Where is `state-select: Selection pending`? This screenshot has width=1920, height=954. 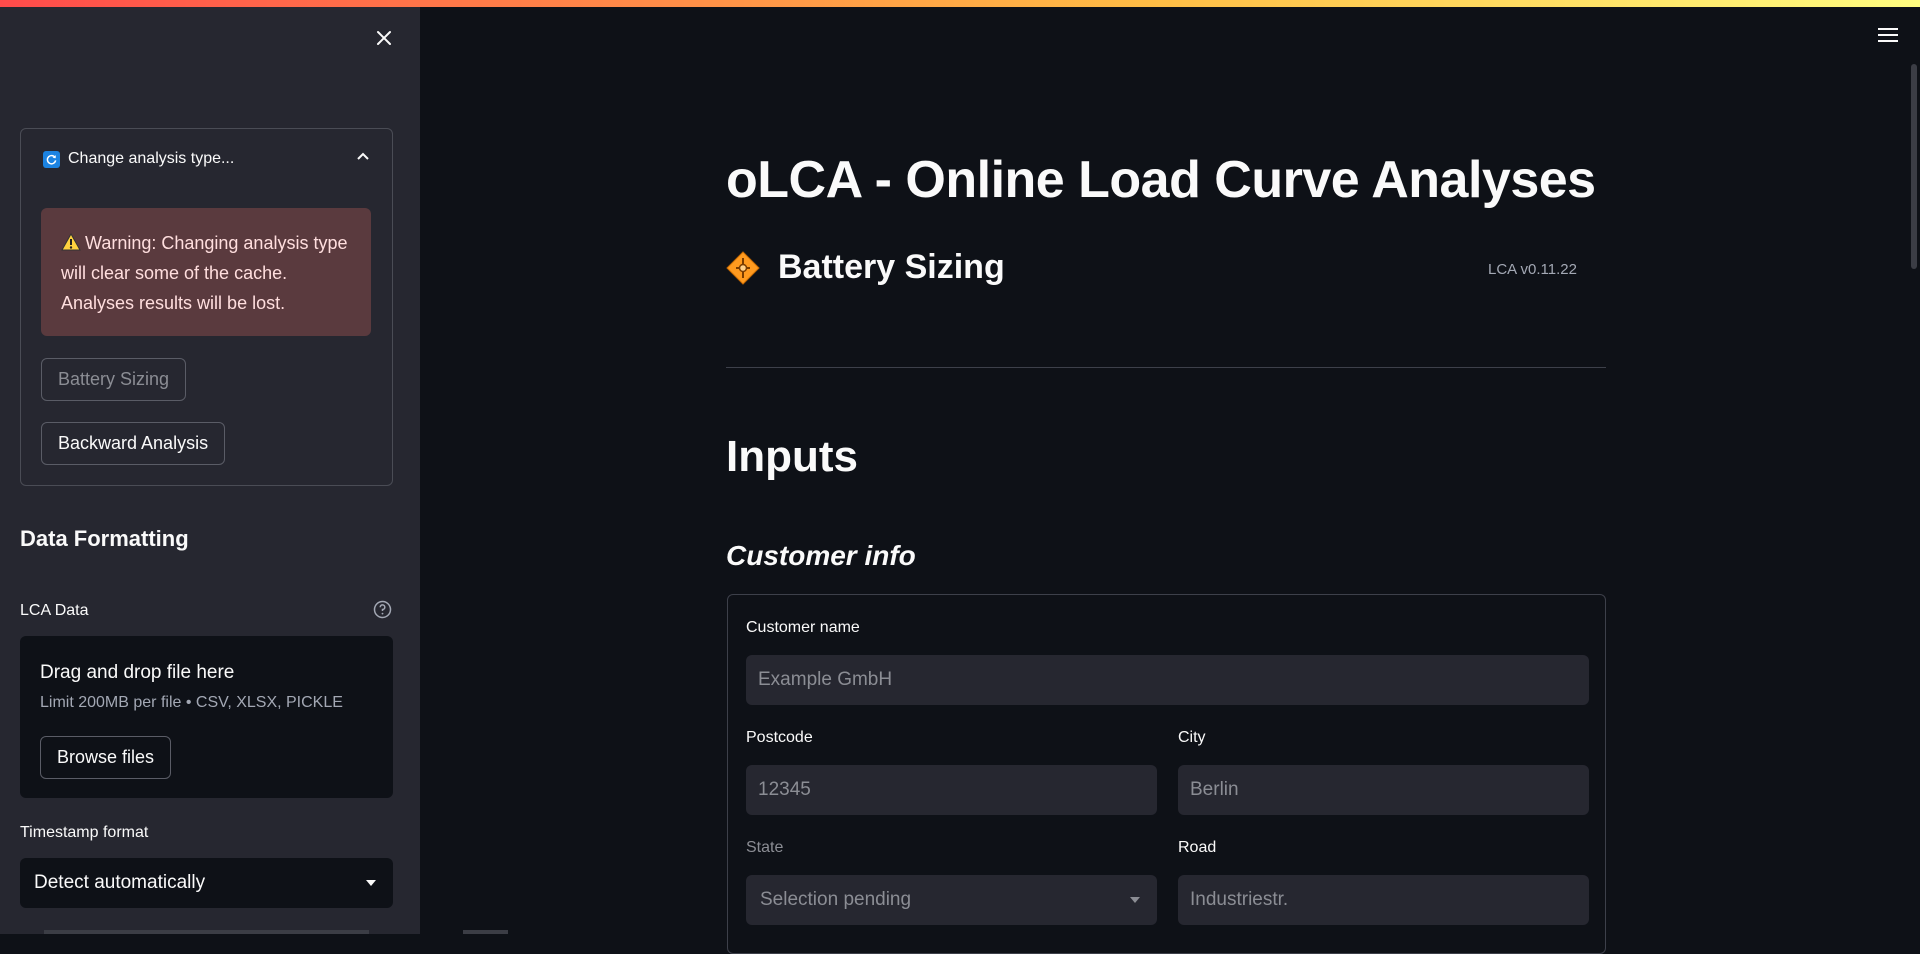 state-select: Selection pending is located at coordinates (951, 900).